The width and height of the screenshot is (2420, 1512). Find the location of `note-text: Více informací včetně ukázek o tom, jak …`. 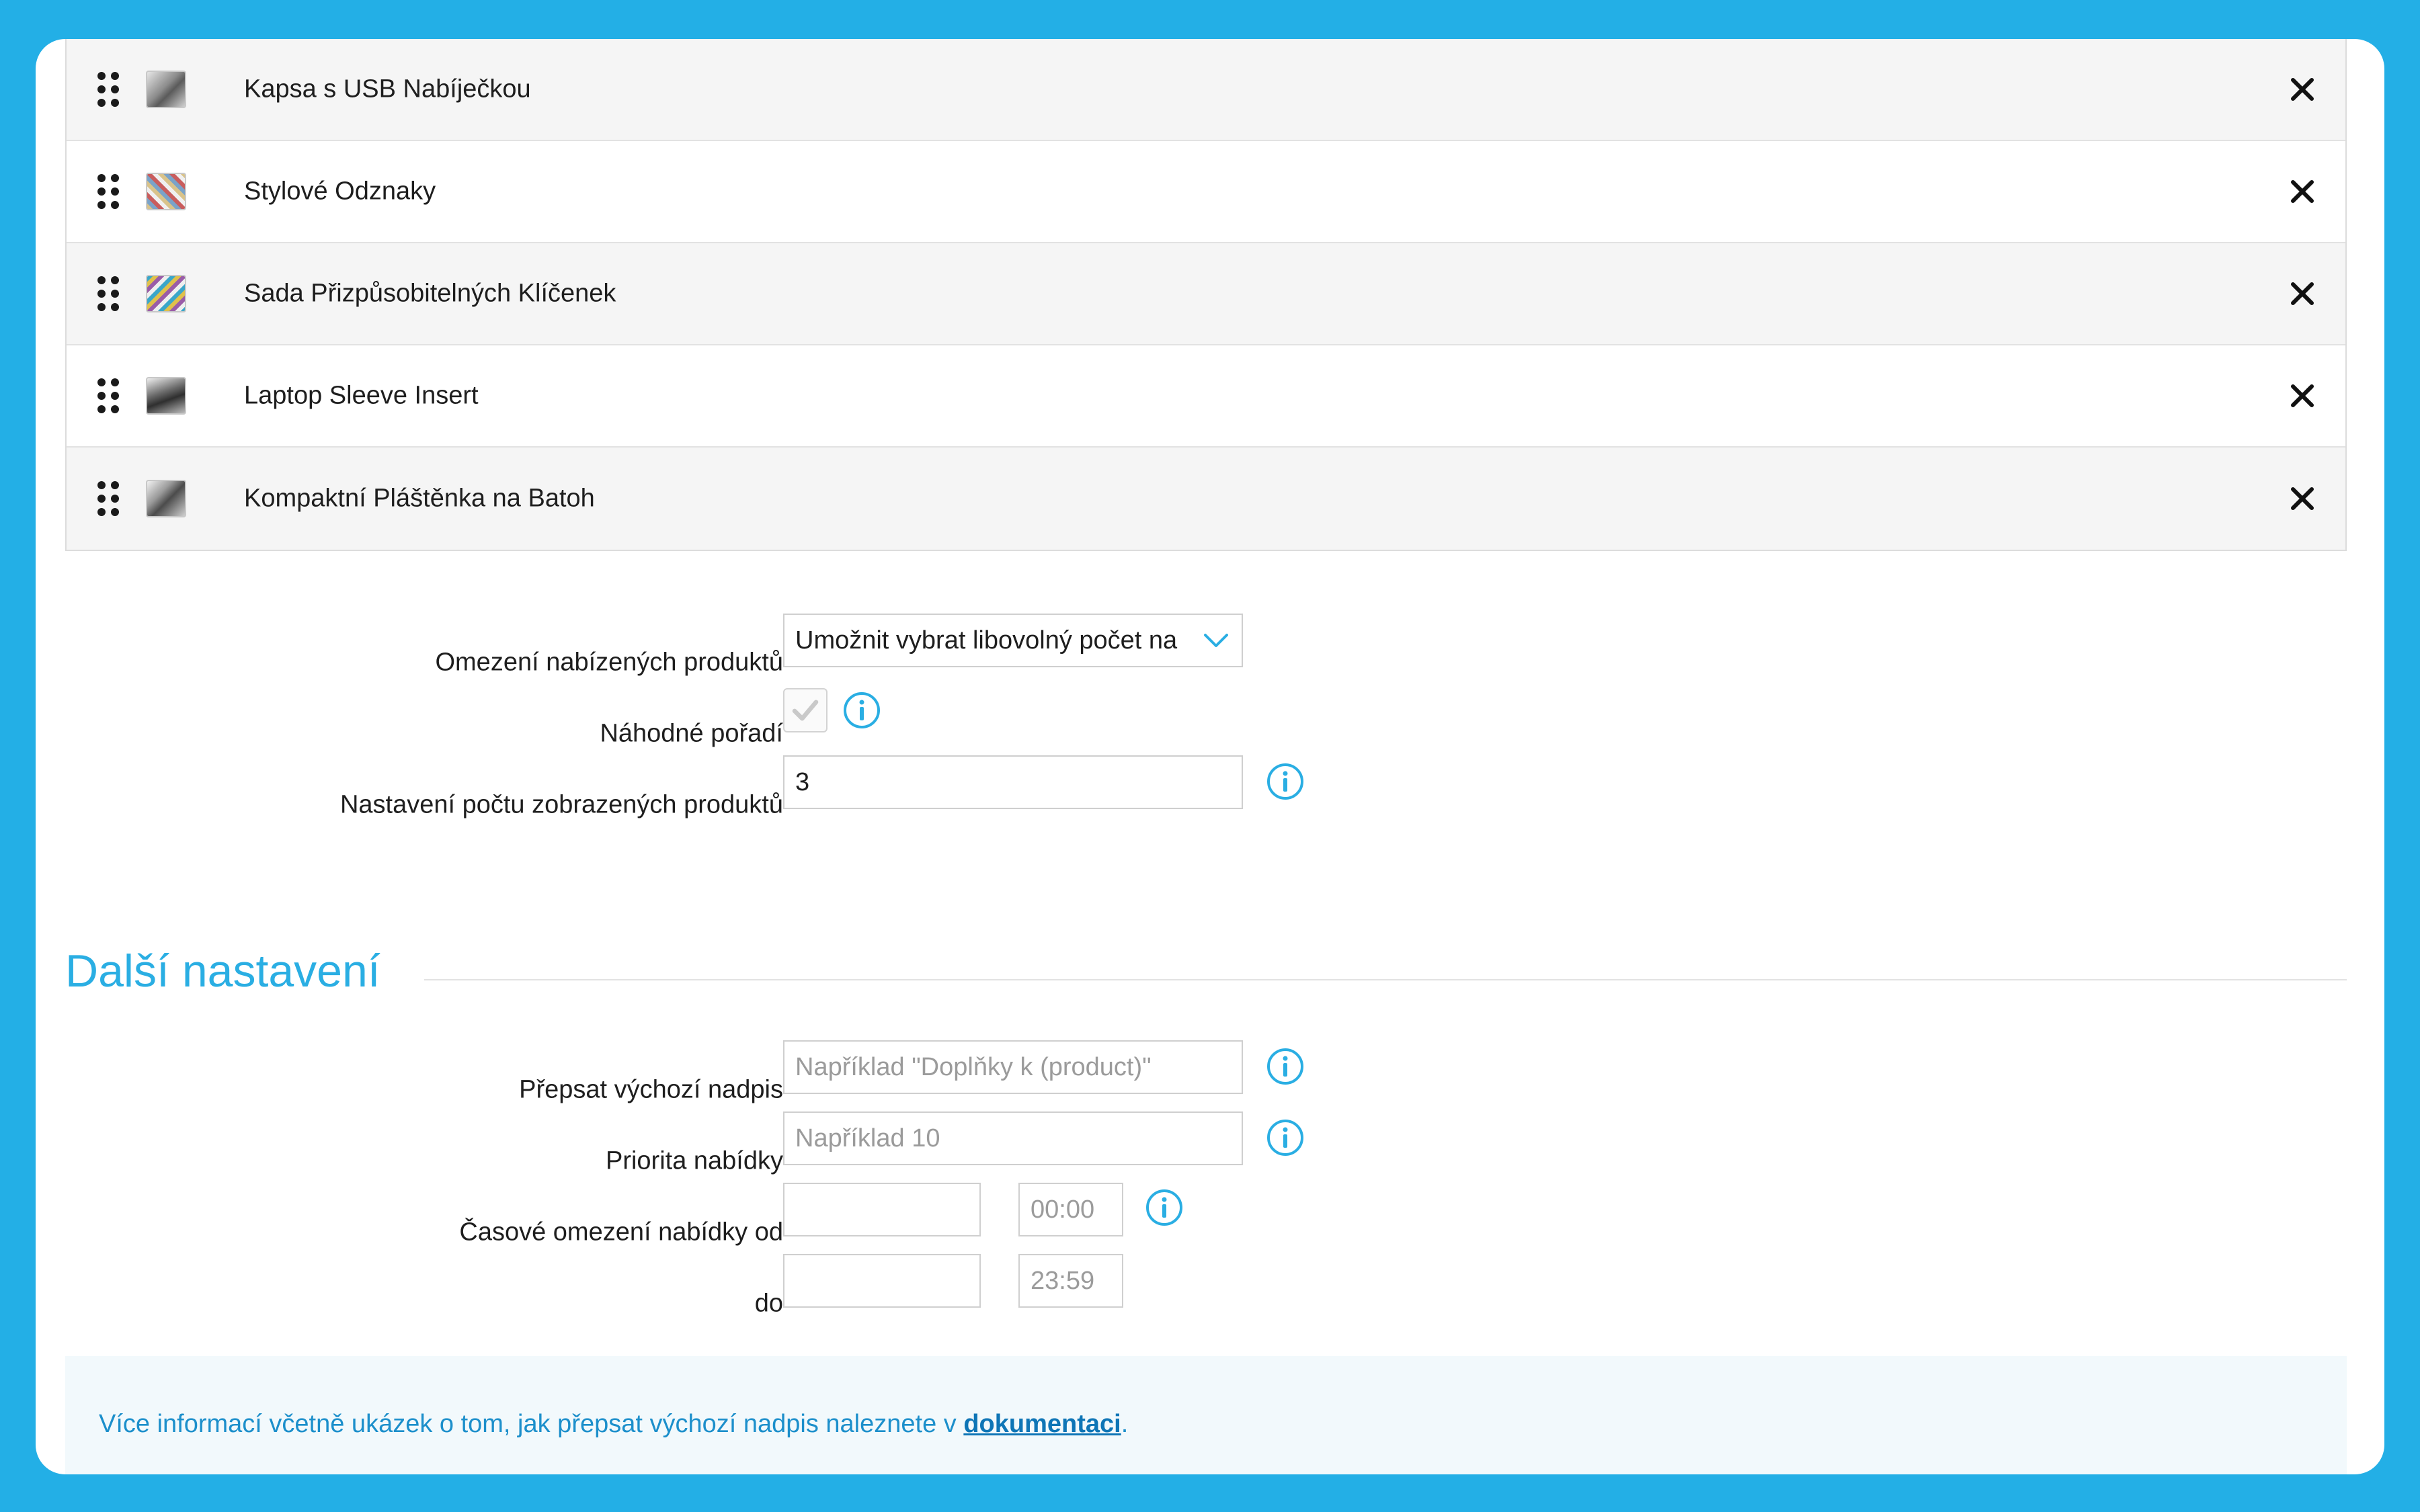

note-text: Více informací včetně ukázek o tom, jak … is located at coordinates (613, 1424).